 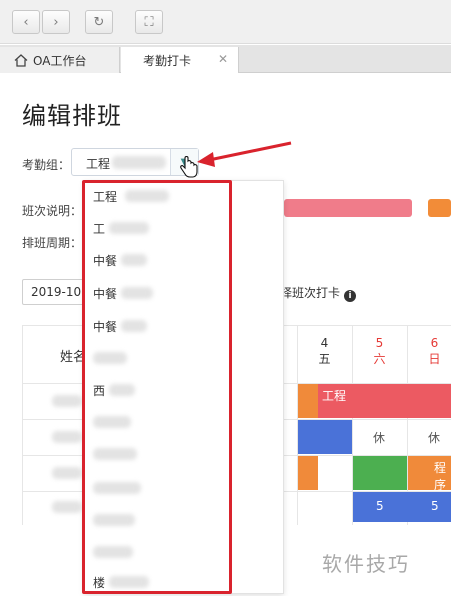 I want to click on refresh-icon: ↻, so click(x=99, y=22).